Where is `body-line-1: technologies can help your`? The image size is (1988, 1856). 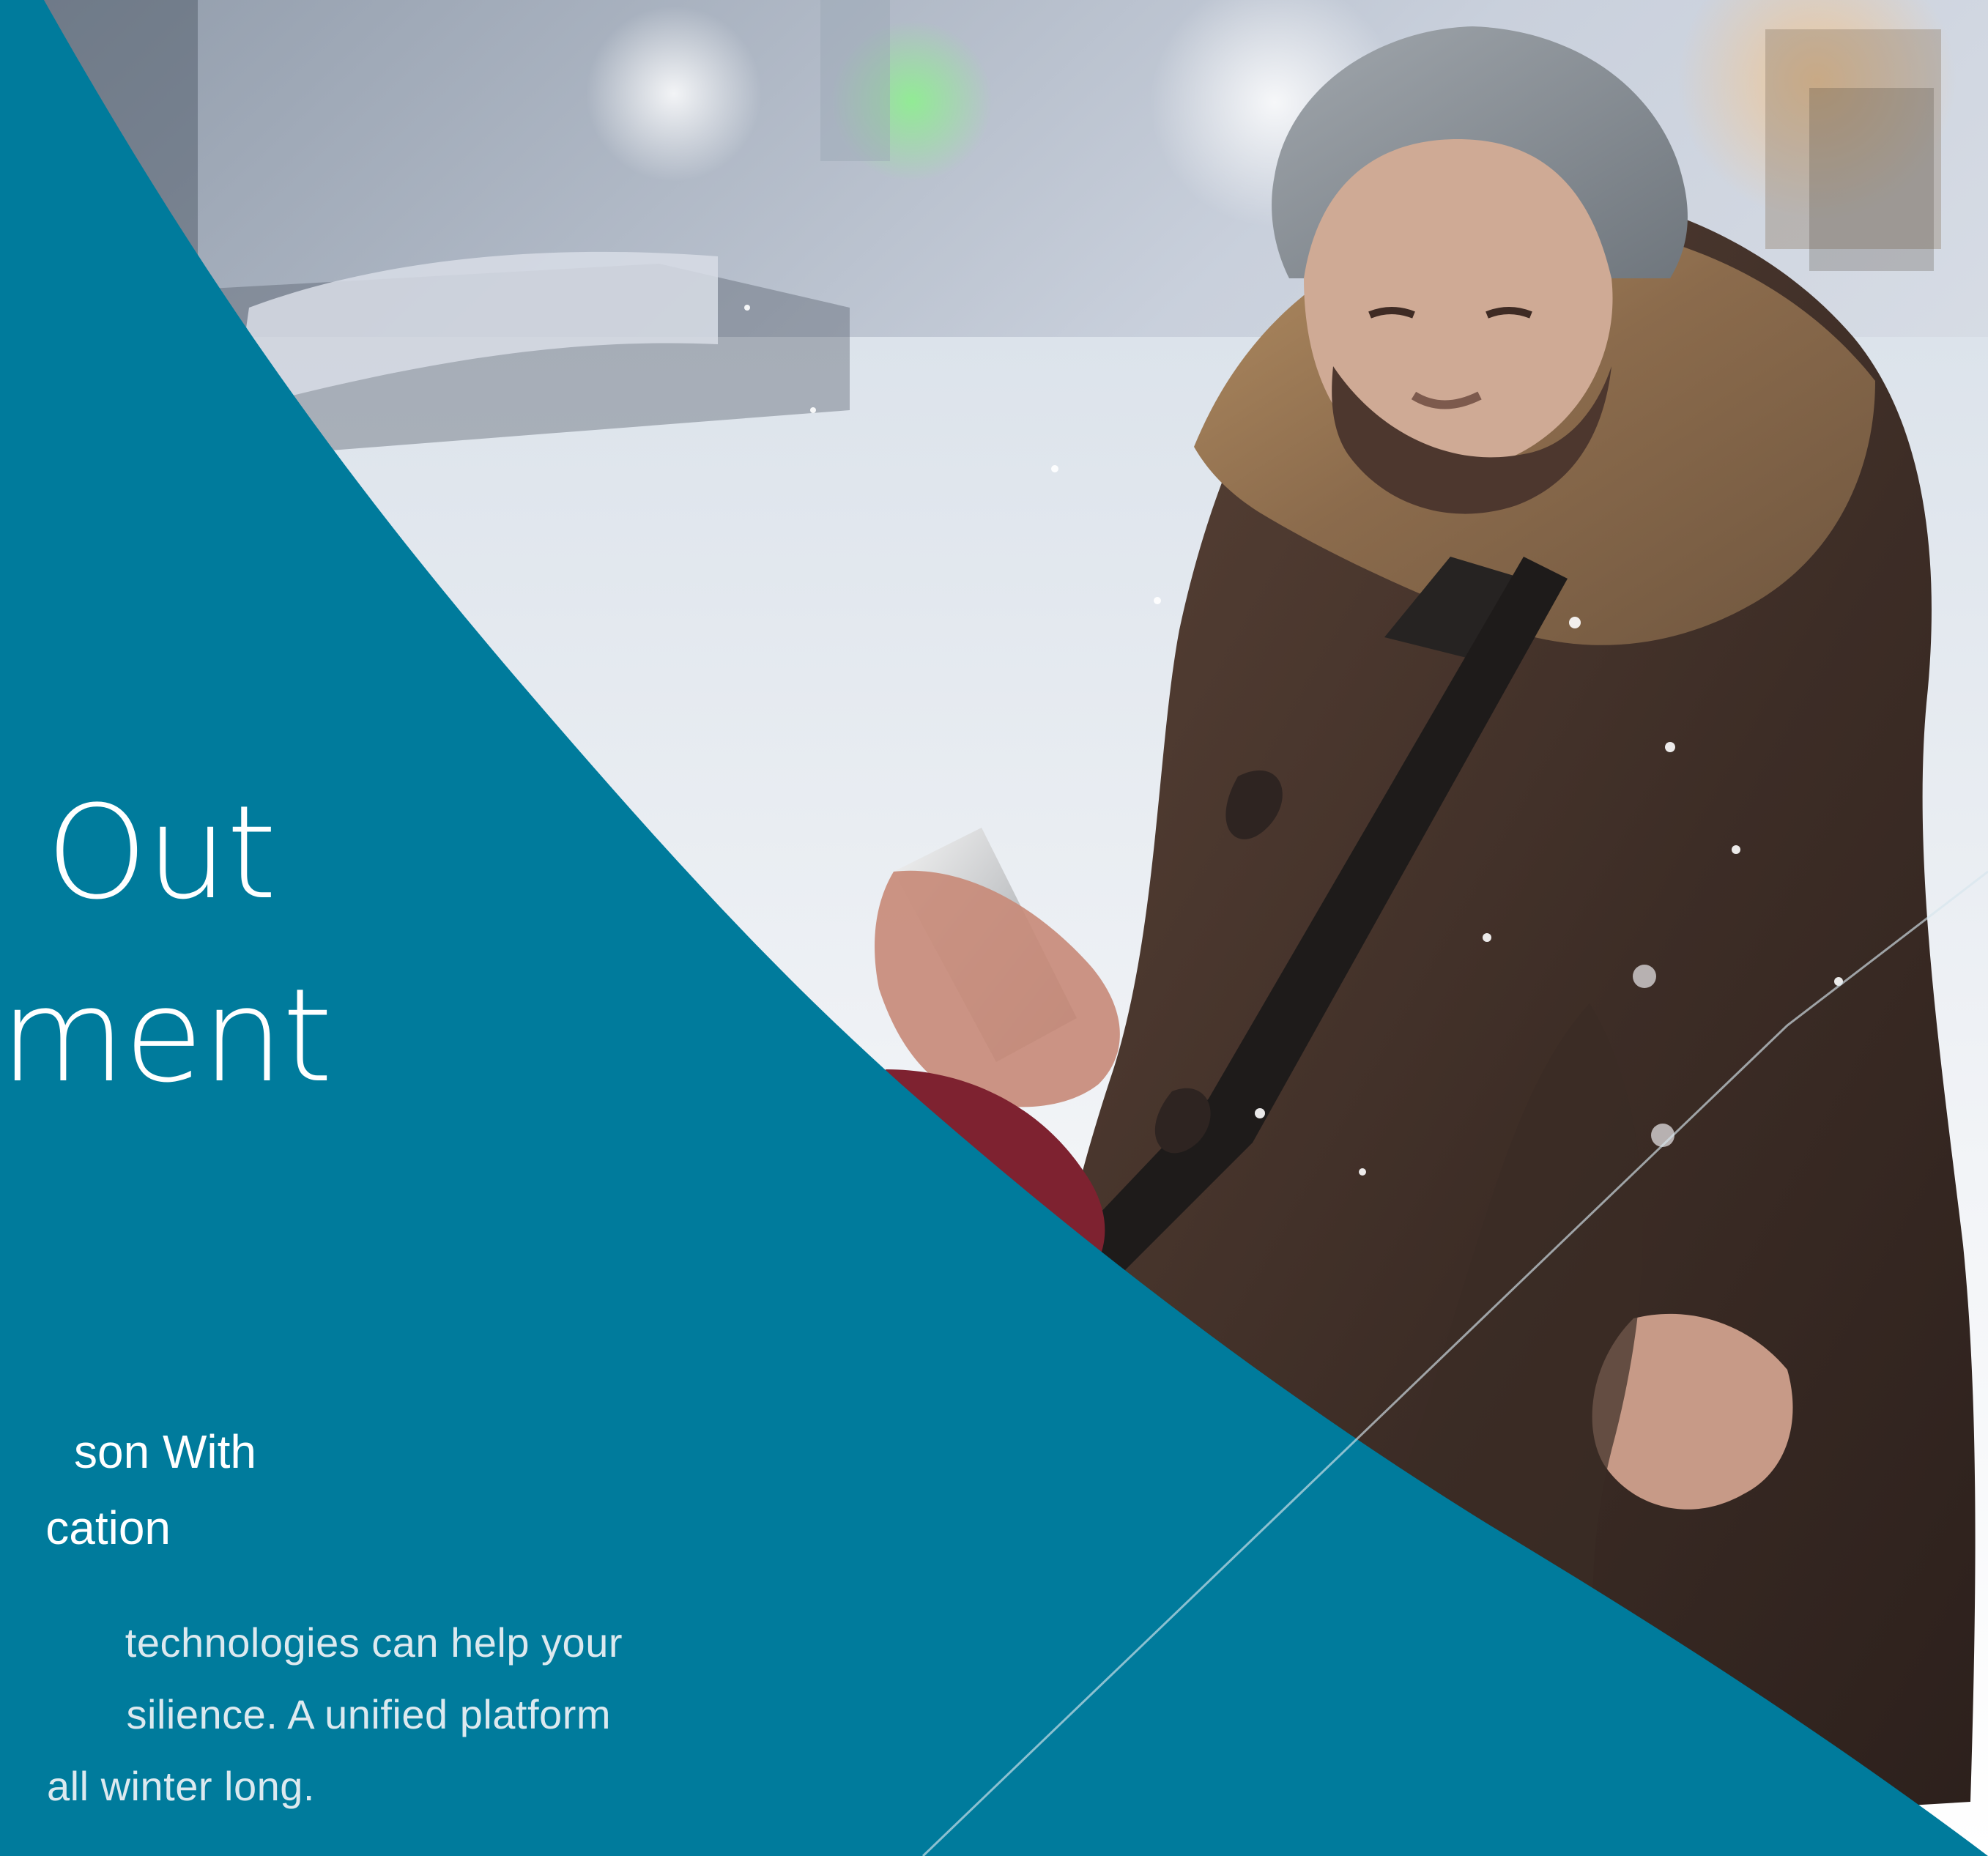
body-line-1: technologies can help your is located at coordinates (374, 1642).